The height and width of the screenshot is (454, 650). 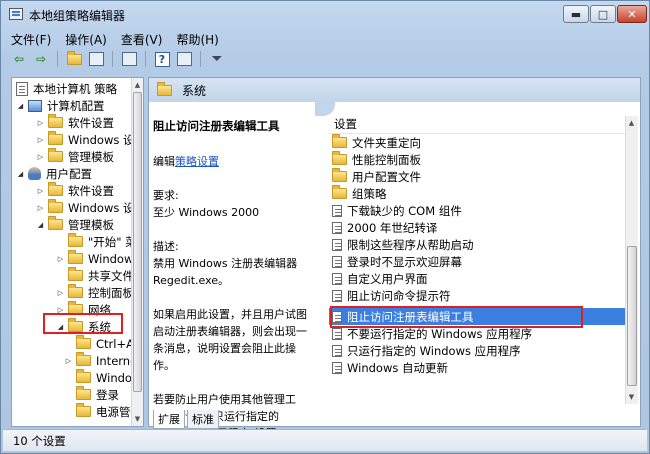 I want to click on window-title: 本地组策略编辑器, so click(x=77, y=16).